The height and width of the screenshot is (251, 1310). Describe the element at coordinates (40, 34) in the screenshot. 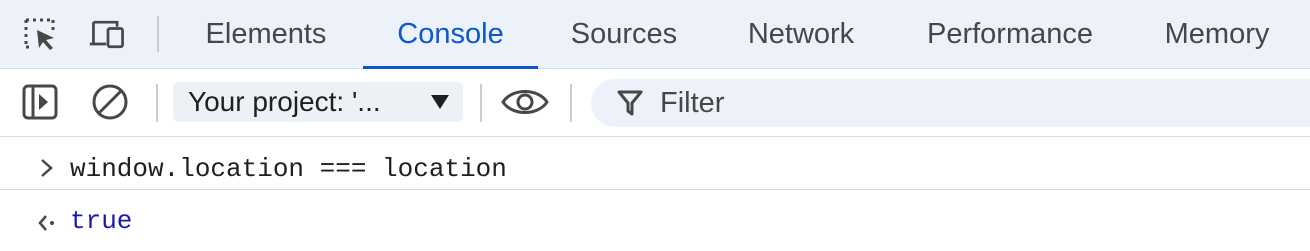

I see `inspect-element-icon` at that location.